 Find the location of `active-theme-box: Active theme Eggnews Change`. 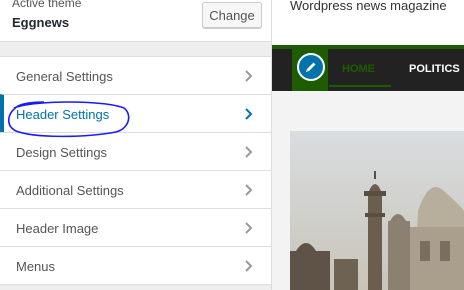

active-theme-box: Active theme Eggnews Change is located at coordinates (135, 21).